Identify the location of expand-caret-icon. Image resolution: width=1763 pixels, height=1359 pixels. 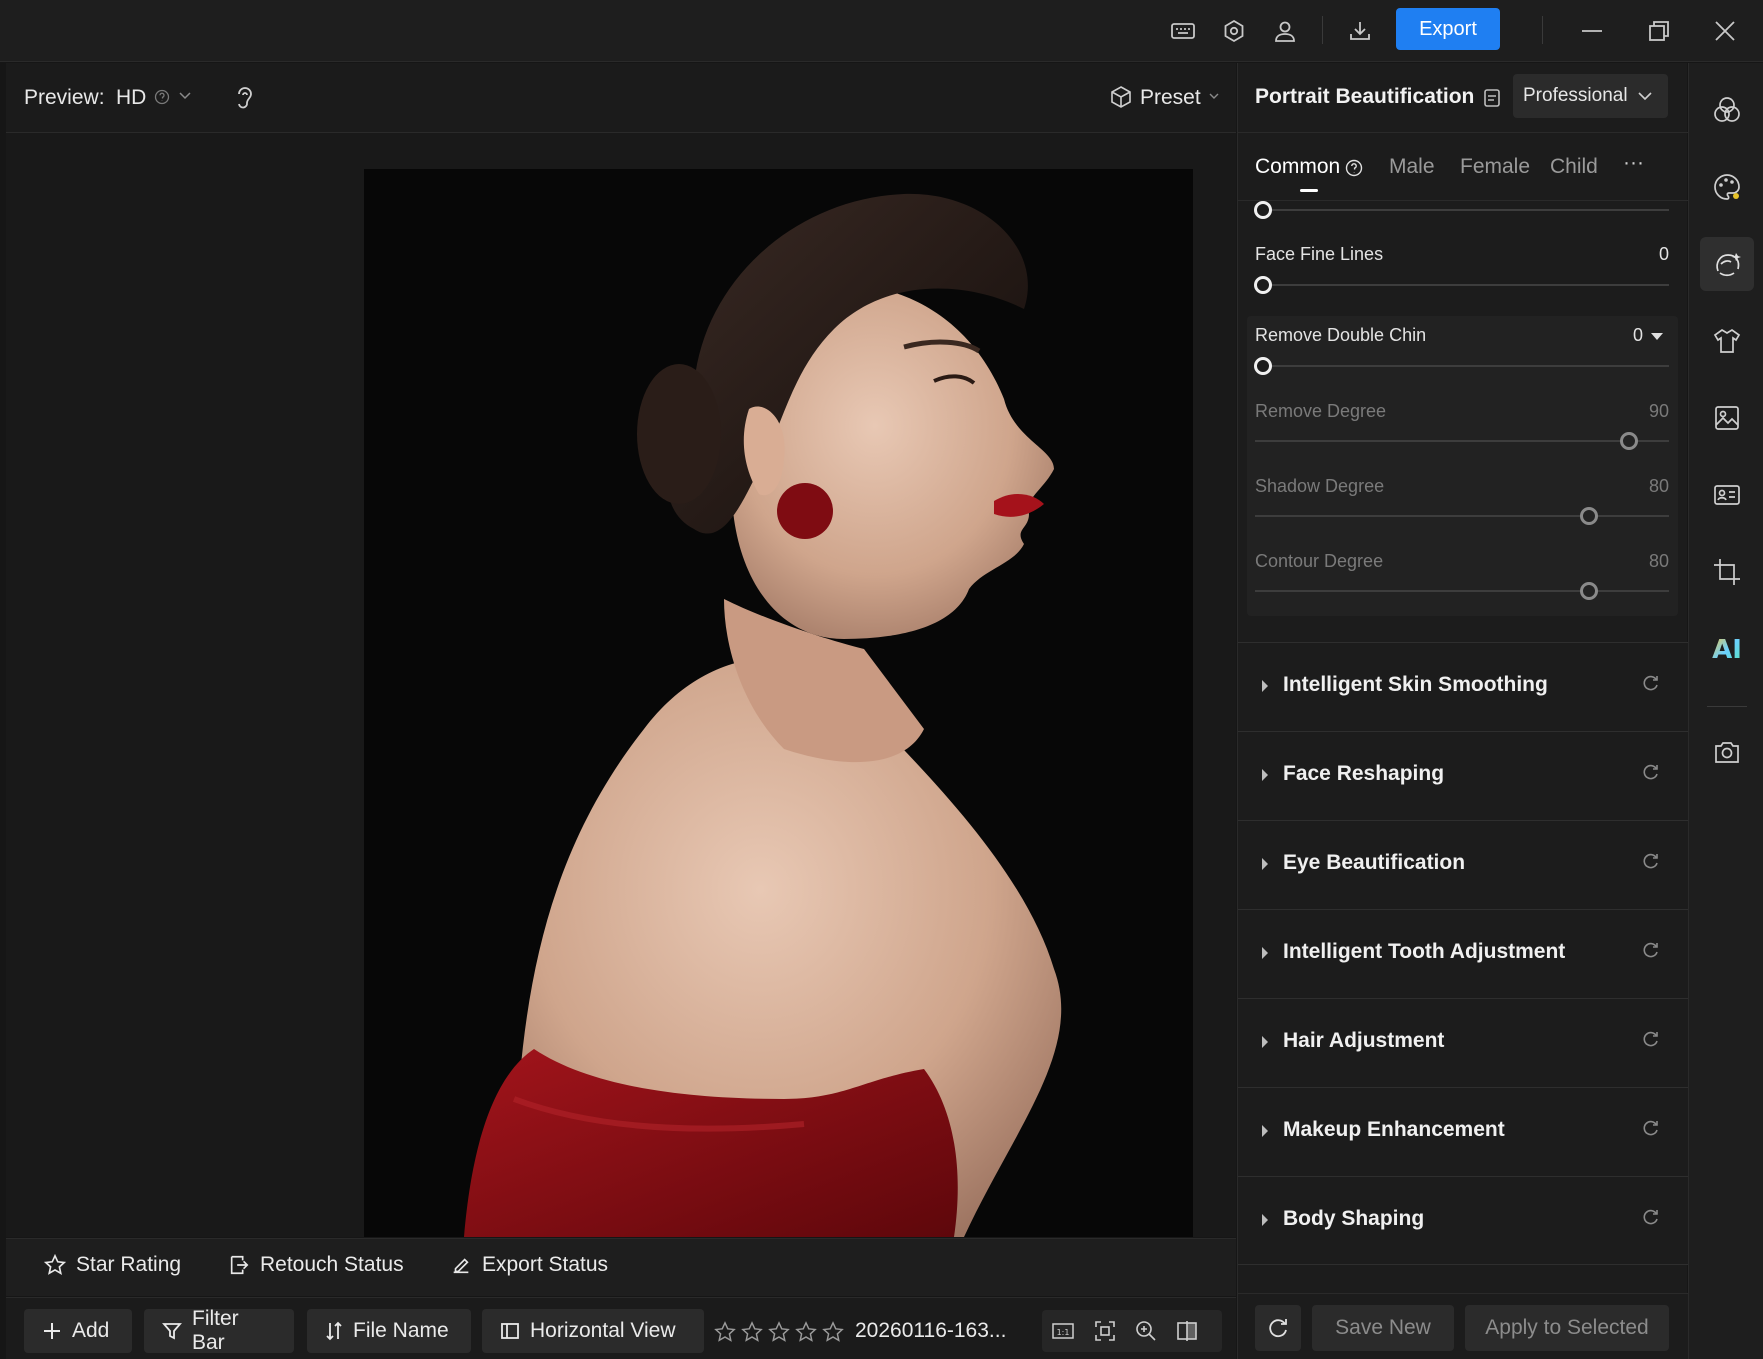
(1265, 1220).